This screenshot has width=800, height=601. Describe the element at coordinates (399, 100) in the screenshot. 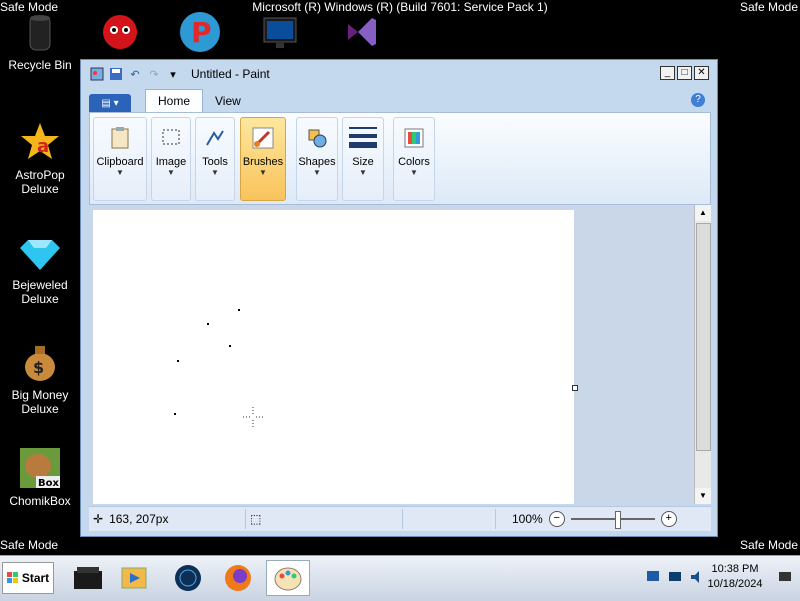

I see `ribbon-tabs: ▤ ▾ Home View ?` at that location.